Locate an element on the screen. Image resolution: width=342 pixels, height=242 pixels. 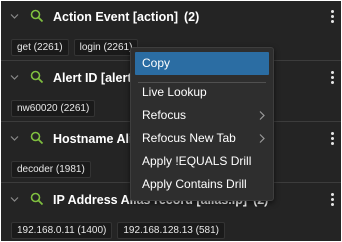
menu-item-label: Apply !EQUALS Drill is located at coordinates (197, 161).